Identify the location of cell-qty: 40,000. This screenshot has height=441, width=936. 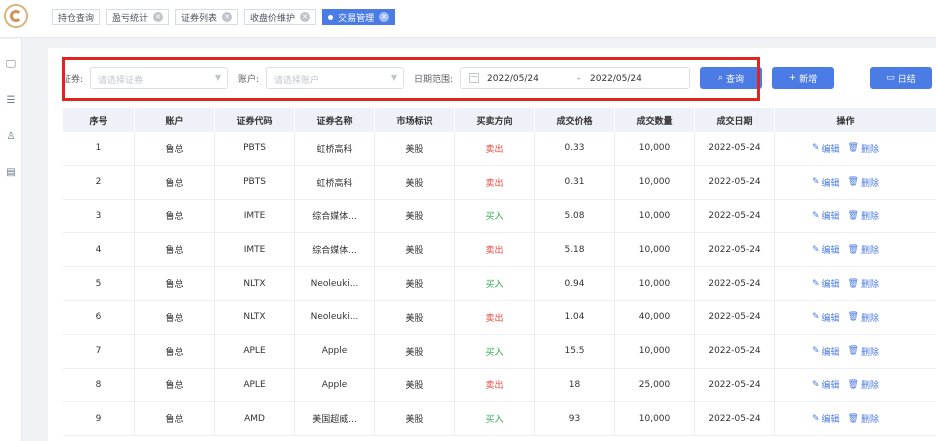
(655, 317).